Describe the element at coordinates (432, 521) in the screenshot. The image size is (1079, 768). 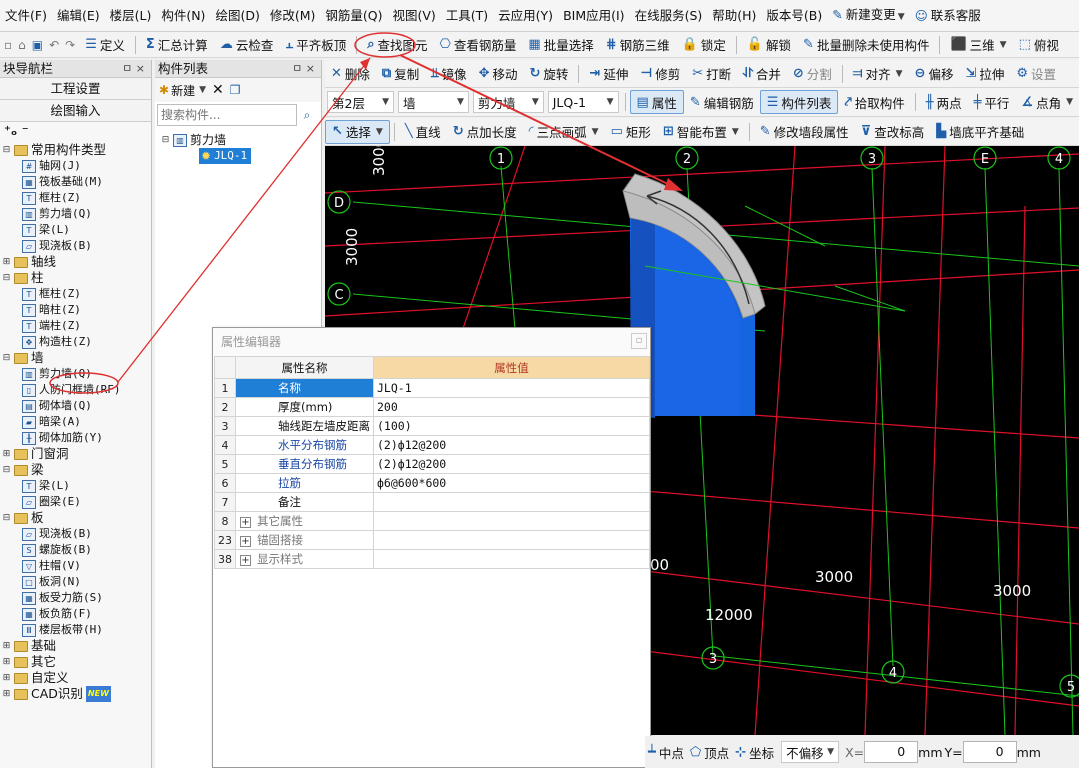
I see `property-row: 8 + 其它属性` at that location.